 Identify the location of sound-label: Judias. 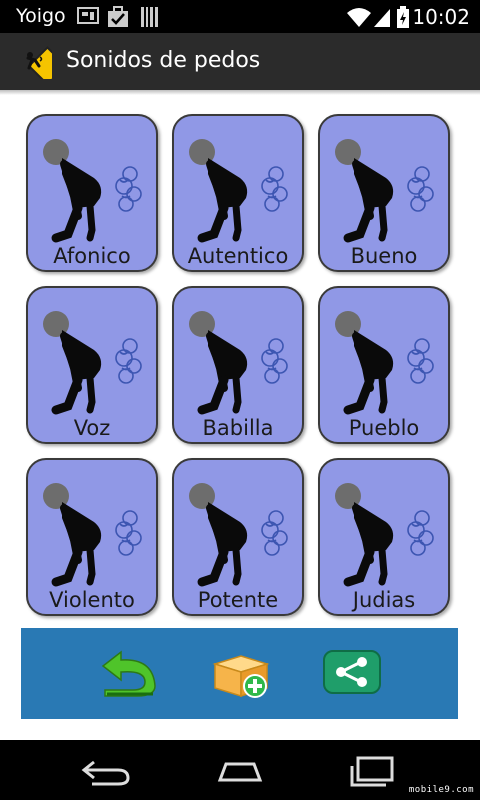
(384, 600).